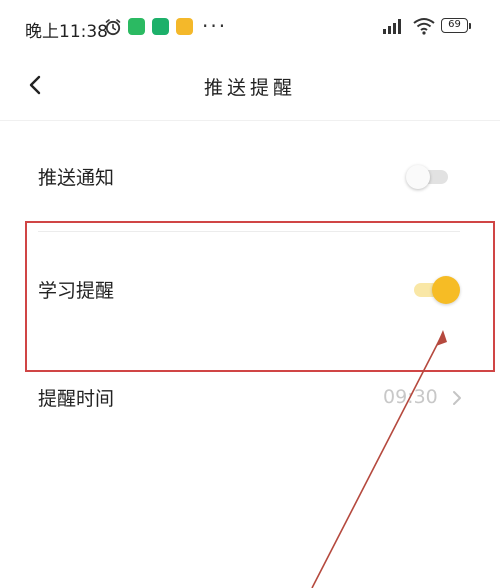 This screenshot has width=500, height=588. Describe the element at coordinates (76, 178) in the screenshot. I see `push-notification-label: 推送通知` at that location.